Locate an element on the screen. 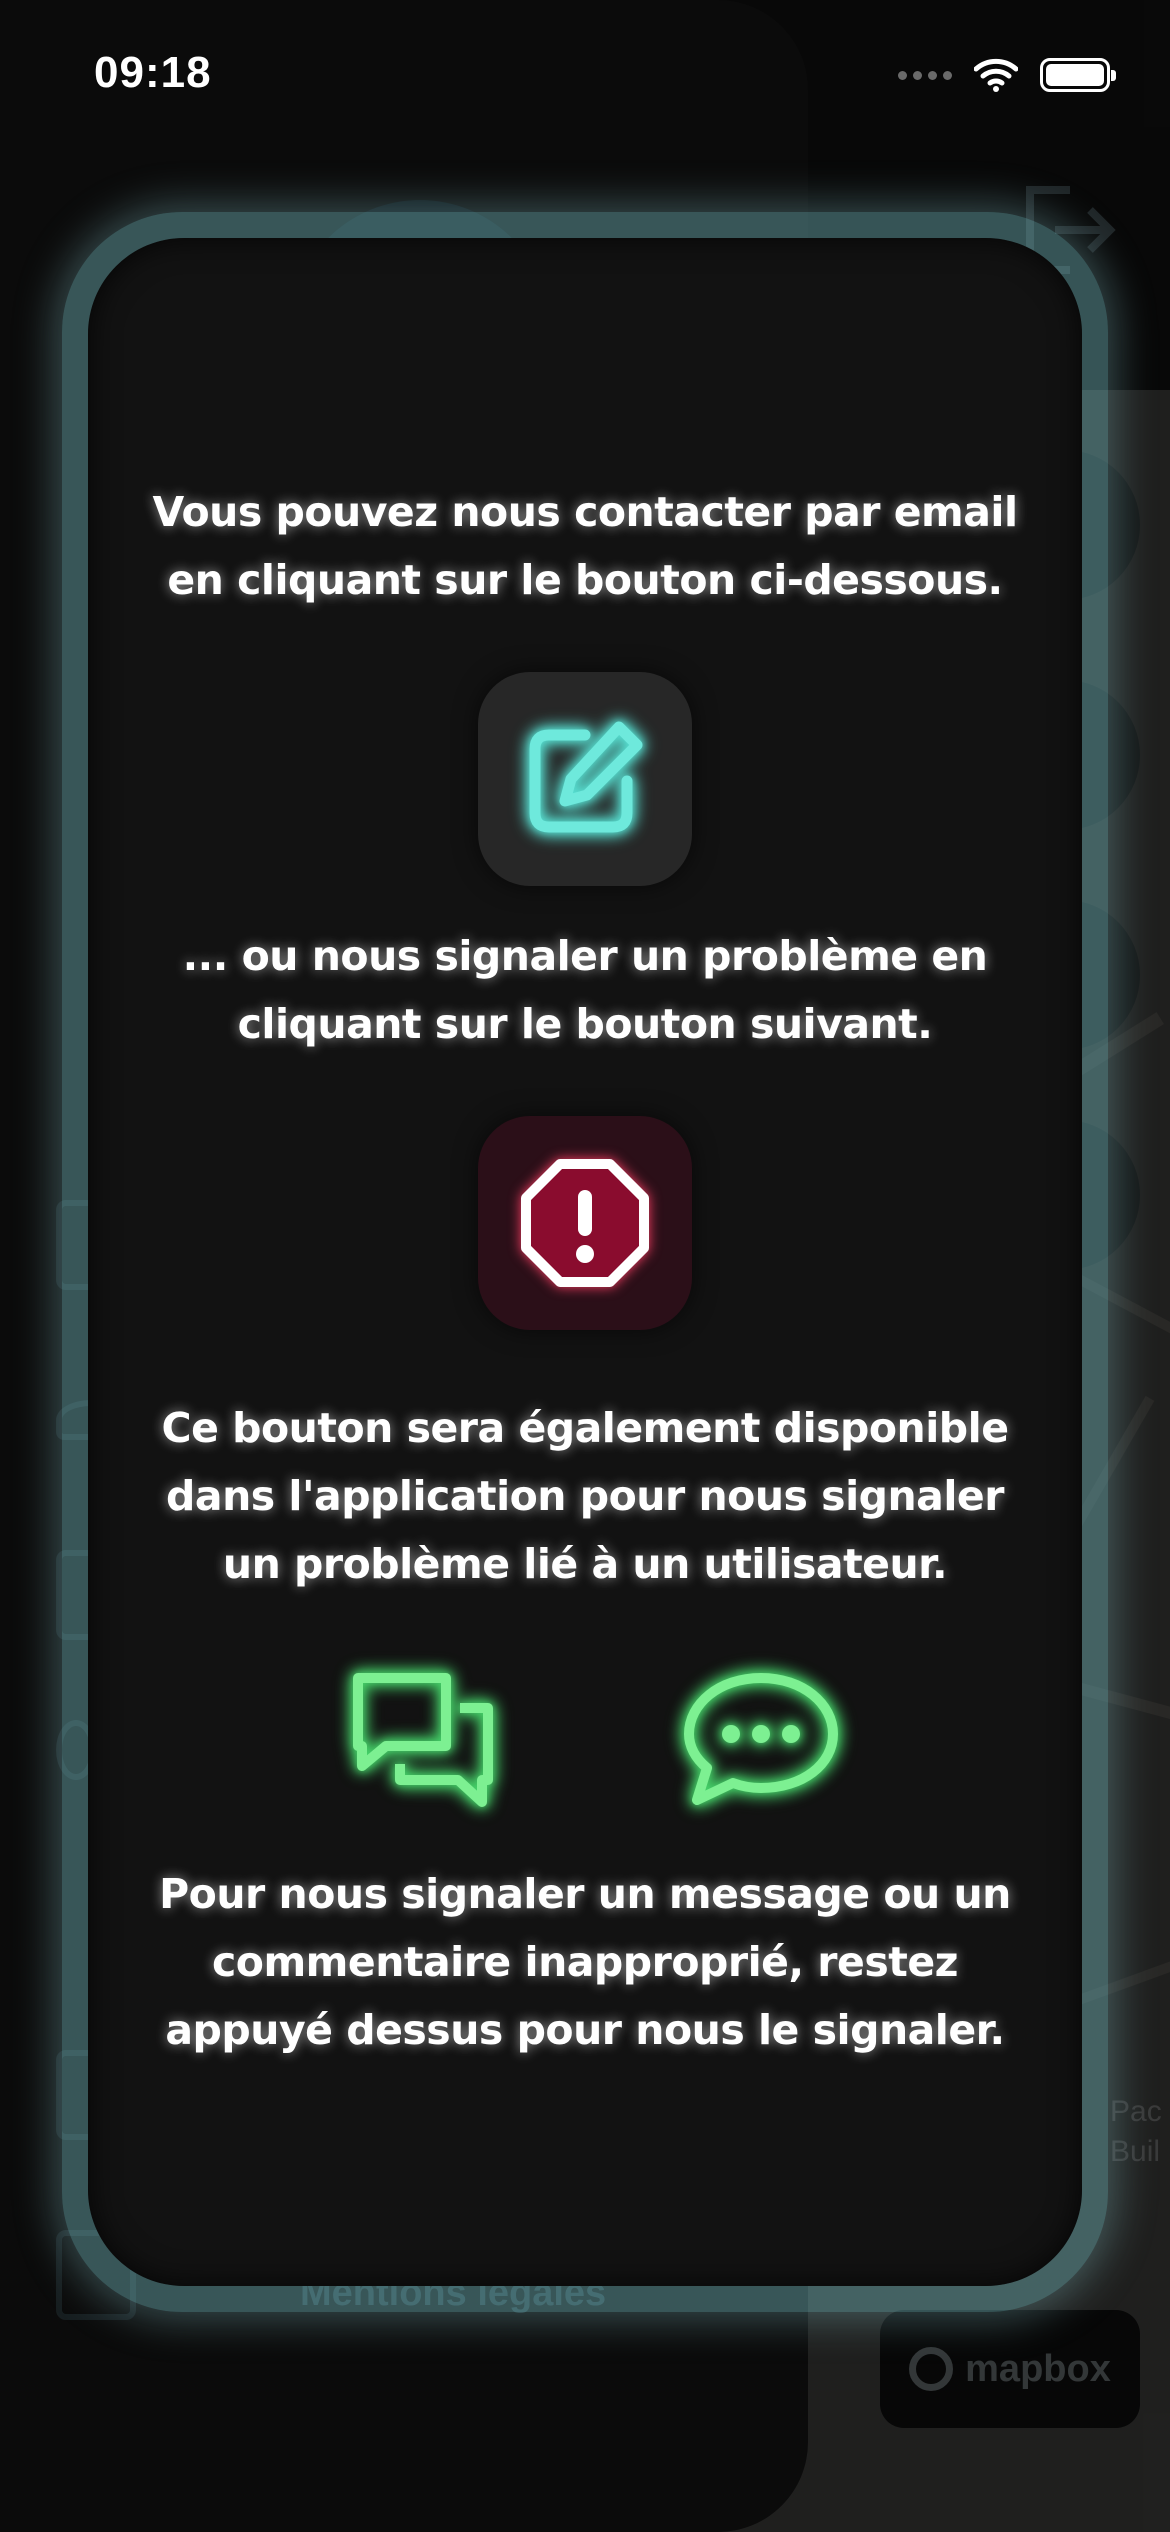 The height and width of the screenshot is (2532, 1170). wifi-icon is located at coordinates (996, 75).